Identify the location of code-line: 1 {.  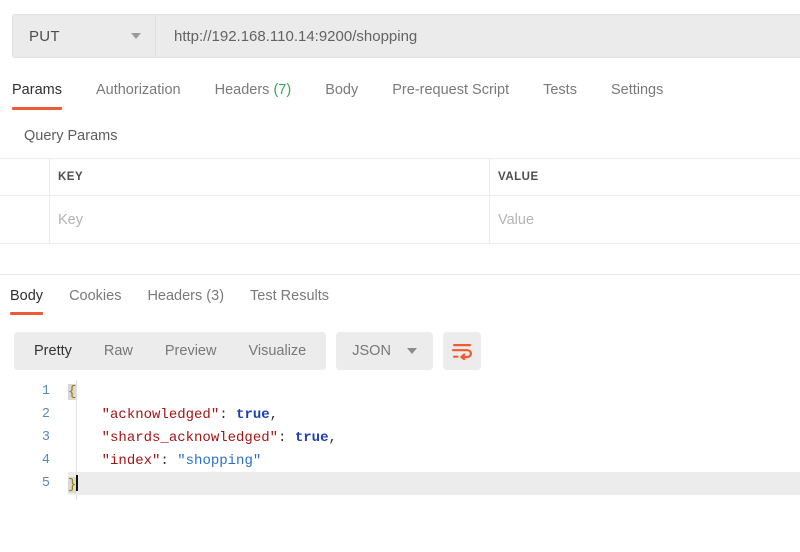
(400, 391).